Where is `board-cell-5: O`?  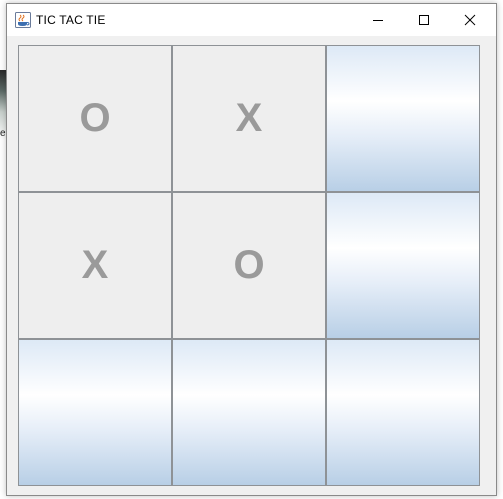
board-cell-5: O is located at coordinates (249, 265).